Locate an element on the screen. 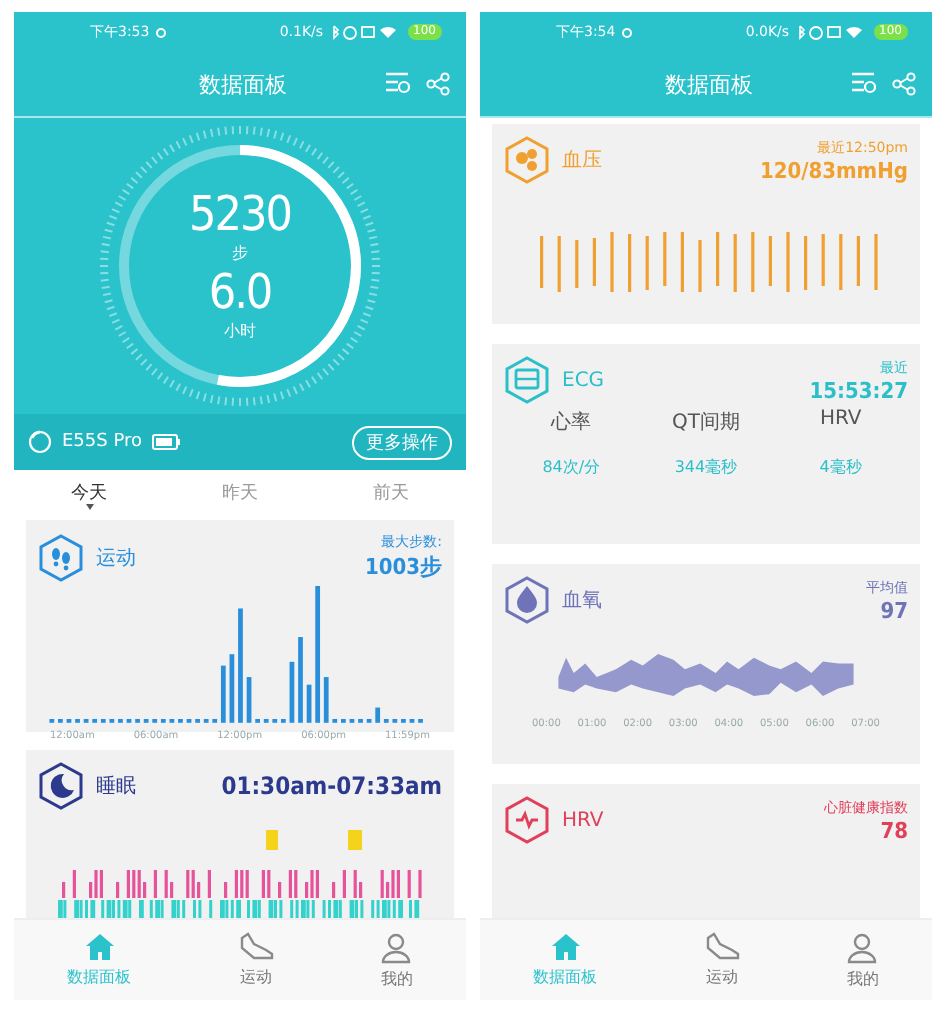  day-tab: 昨天 is located at coordinates (239, 492).